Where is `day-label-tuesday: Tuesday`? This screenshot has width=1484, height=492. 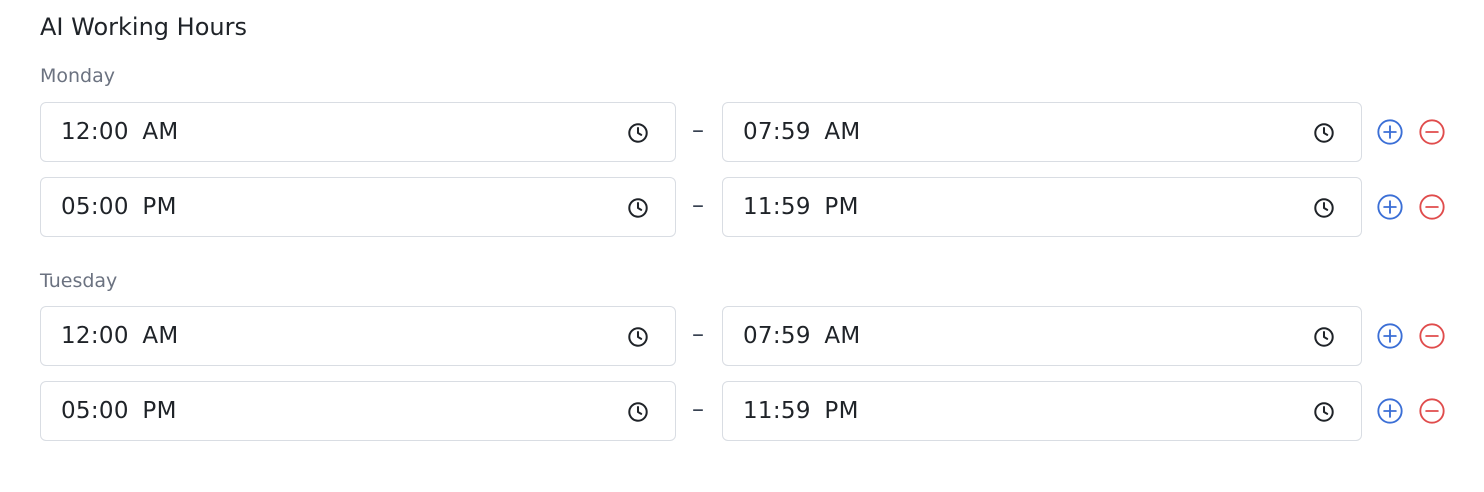 day-label-tuesday: Tuesday is located at coordinates (79, 281).